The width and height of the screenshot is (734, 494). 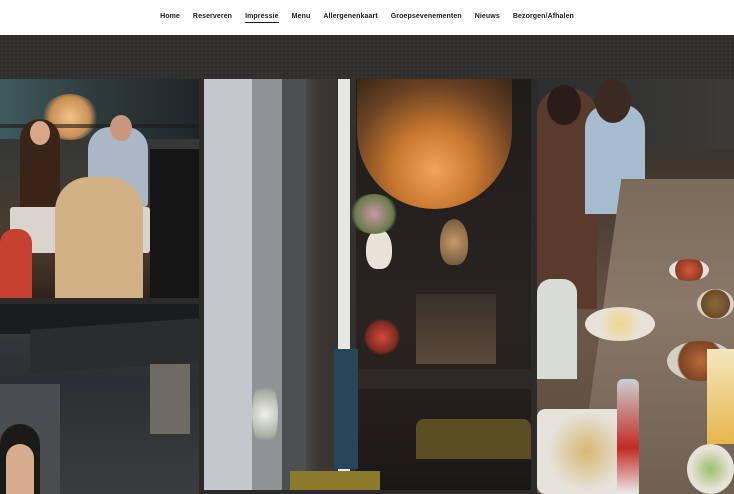 What do you see at coordinates (212, 18) in the screenshot?
I see `nav-item-reserveren: Reserveren` at bounding box center [212, 18].